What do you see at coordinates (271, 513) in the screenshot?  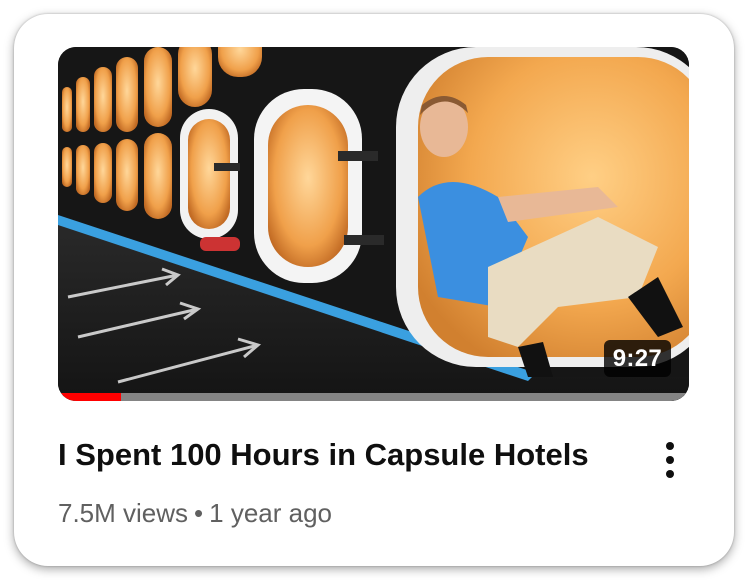 I see `upload-age: 1 year ago` at bounding box center [271, 513].